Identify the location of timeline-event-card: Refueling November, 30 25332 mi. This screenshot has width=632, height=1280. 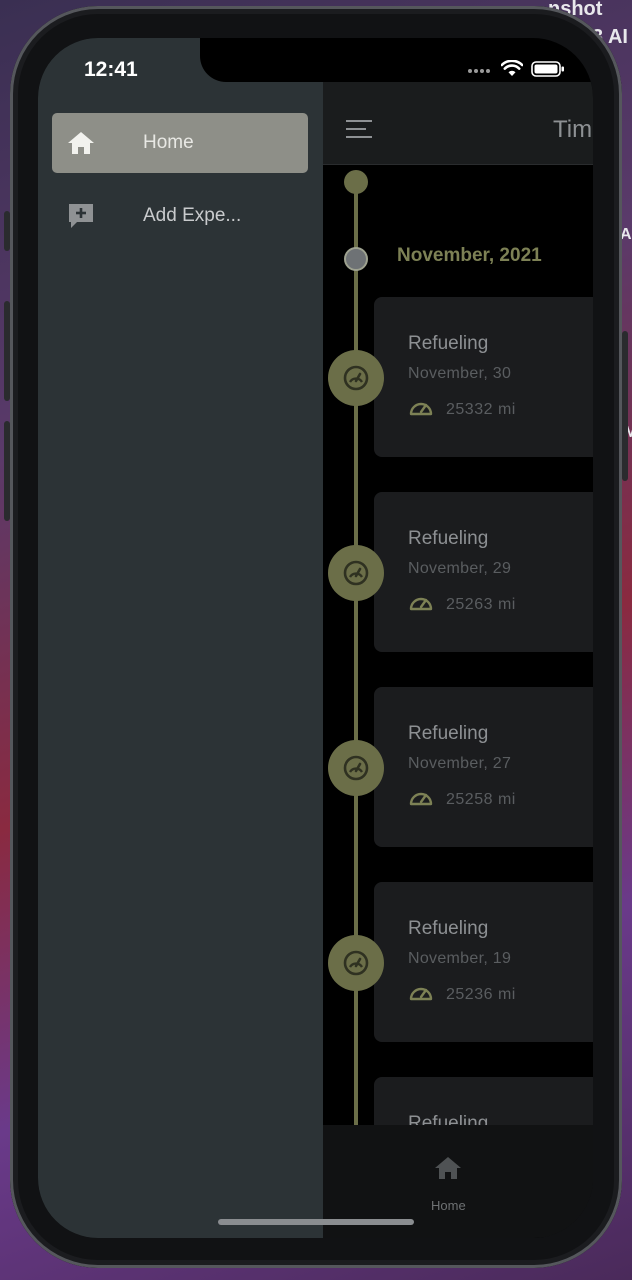
(483, 377).